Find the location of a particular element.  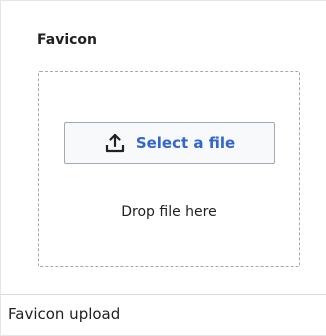

select-file-button: Select a file is located at coordinates (169, 143).